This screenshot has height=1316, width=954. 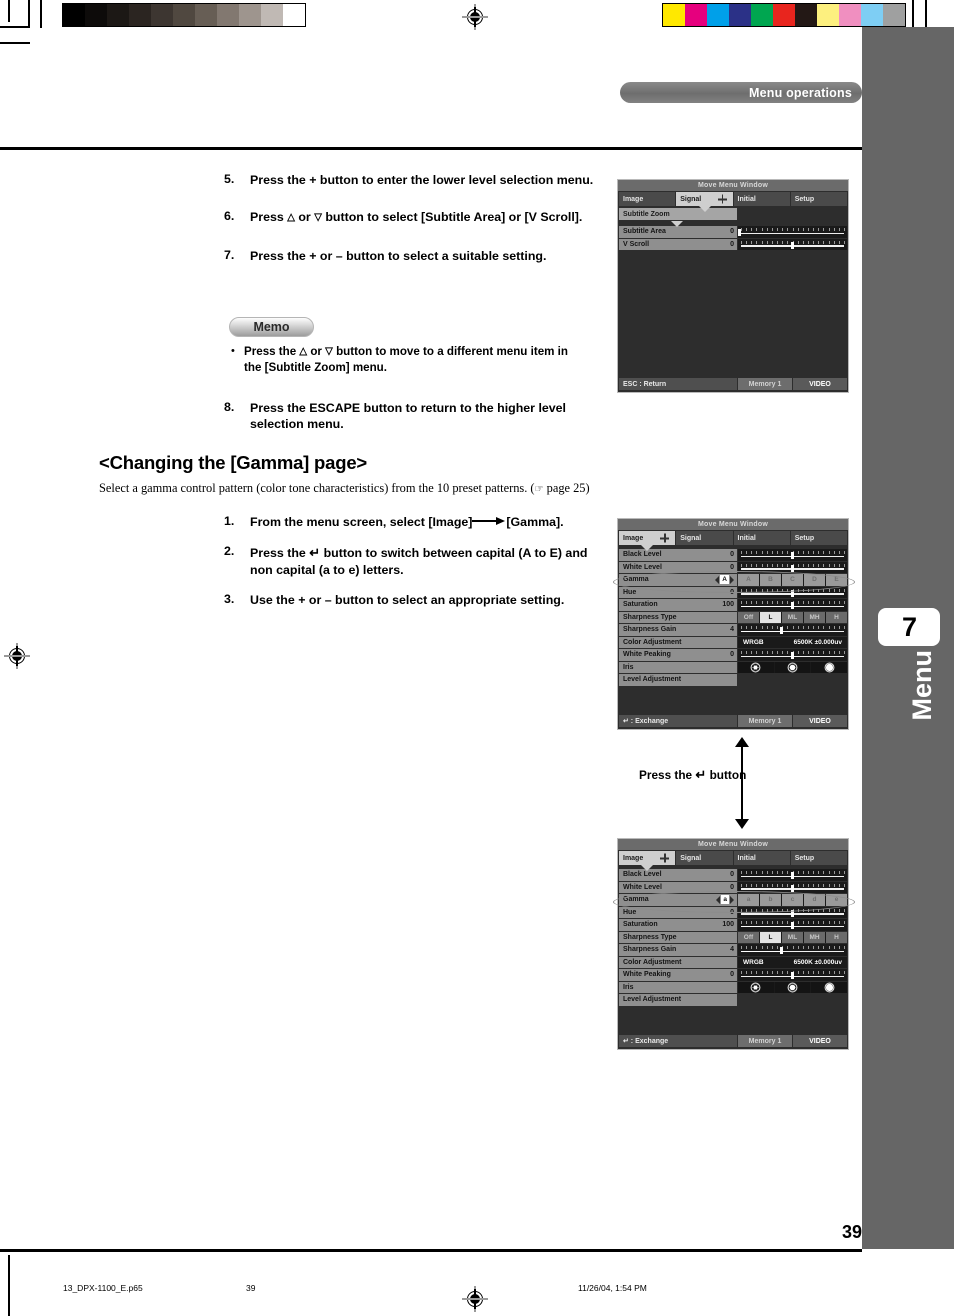 I want to click on option-c: C, so click(x=792, y=580).